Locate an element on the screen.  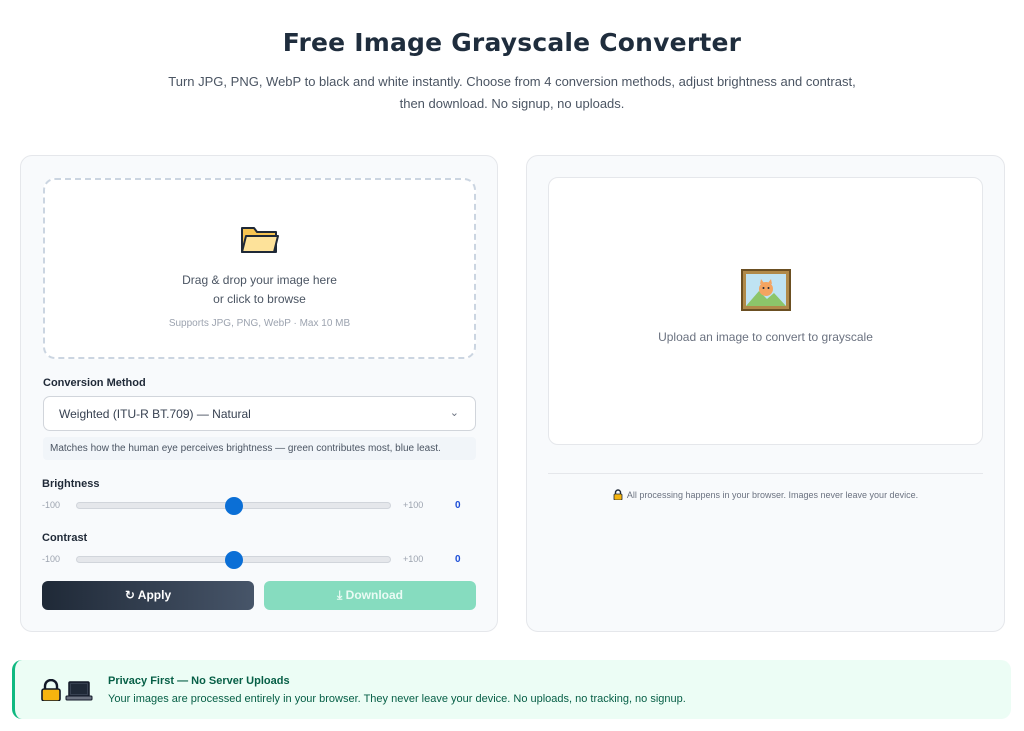
refresh-icon: ↻ is located at coordinates (129, 595).